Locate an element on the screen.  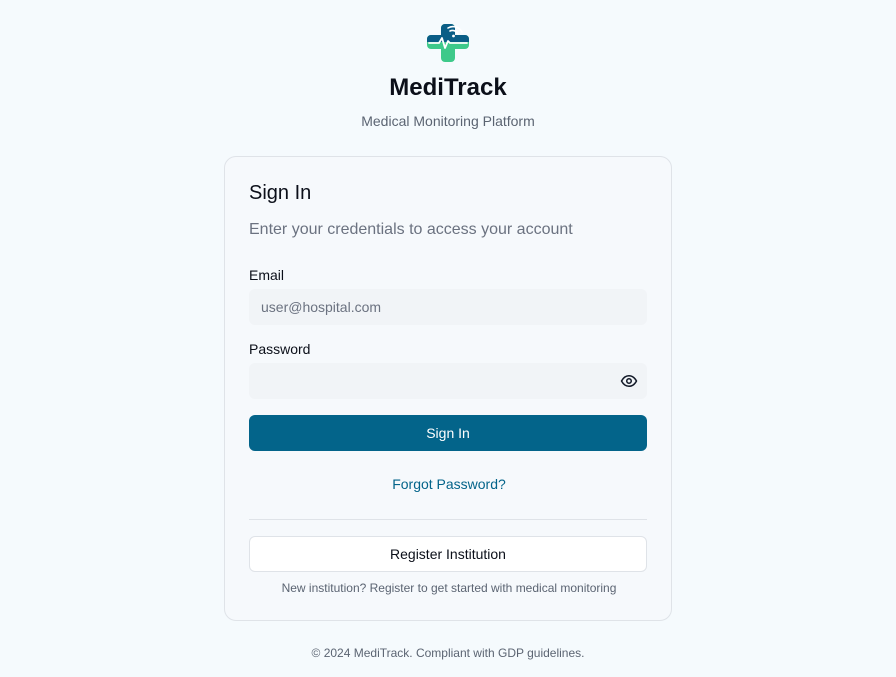
signin-title: Sign In is located at coordinates (280, 193).